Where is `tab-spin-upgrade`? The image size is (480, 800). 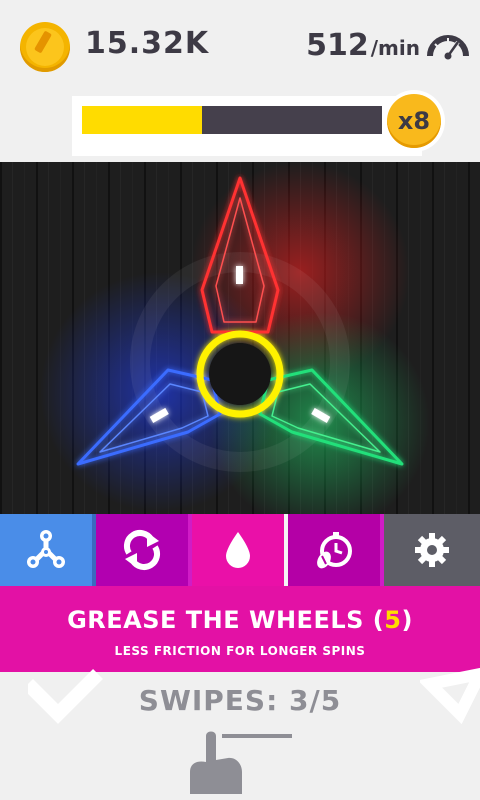
tab-spin-upgrade is located at coordinates (144, 550).